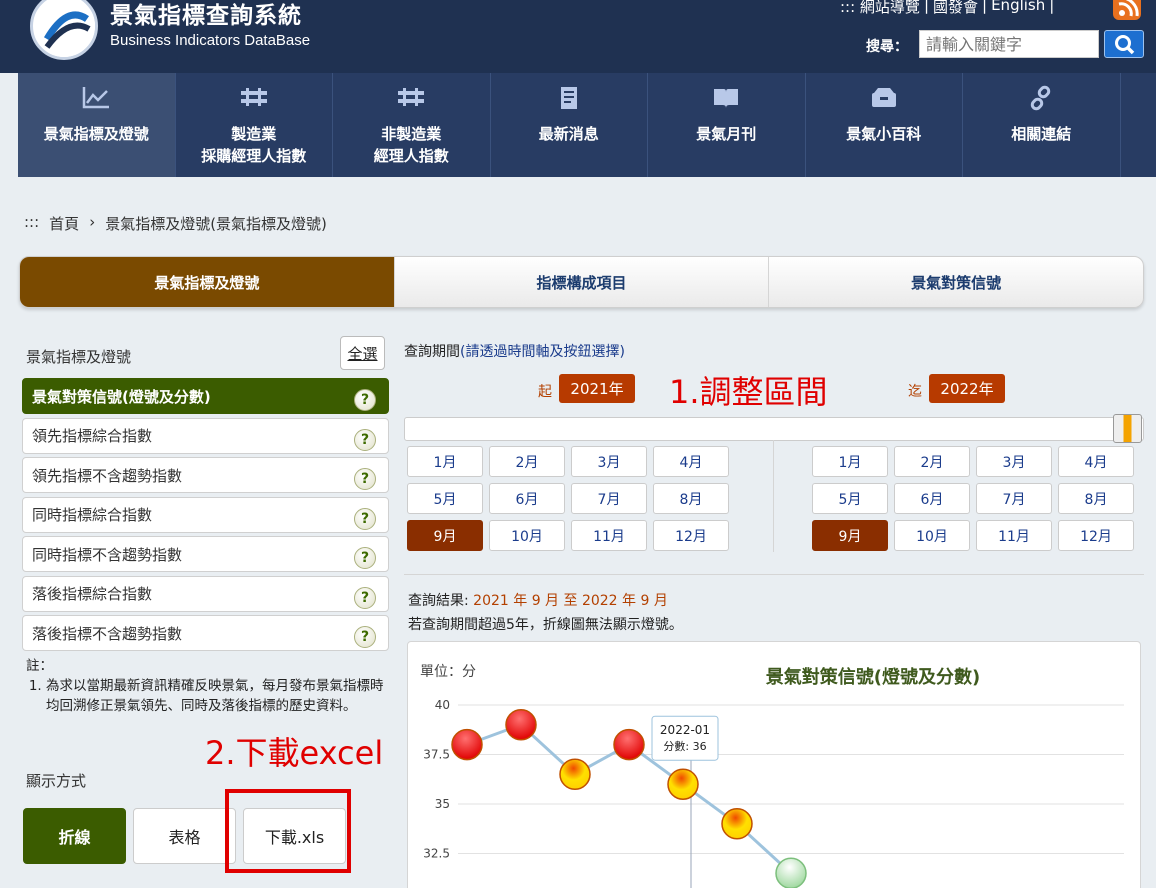  Describe the element at coordinates (205, 396) in the screenshot. I see `indicator-item: 景氣對策信號(燈號及分數)?` at that location.